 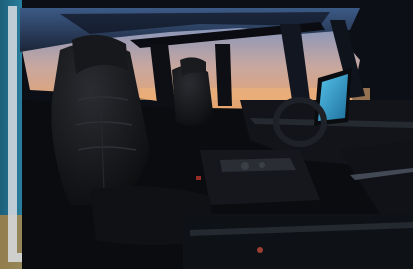 I want to click on inset-photo, so click(x=298, y=241).